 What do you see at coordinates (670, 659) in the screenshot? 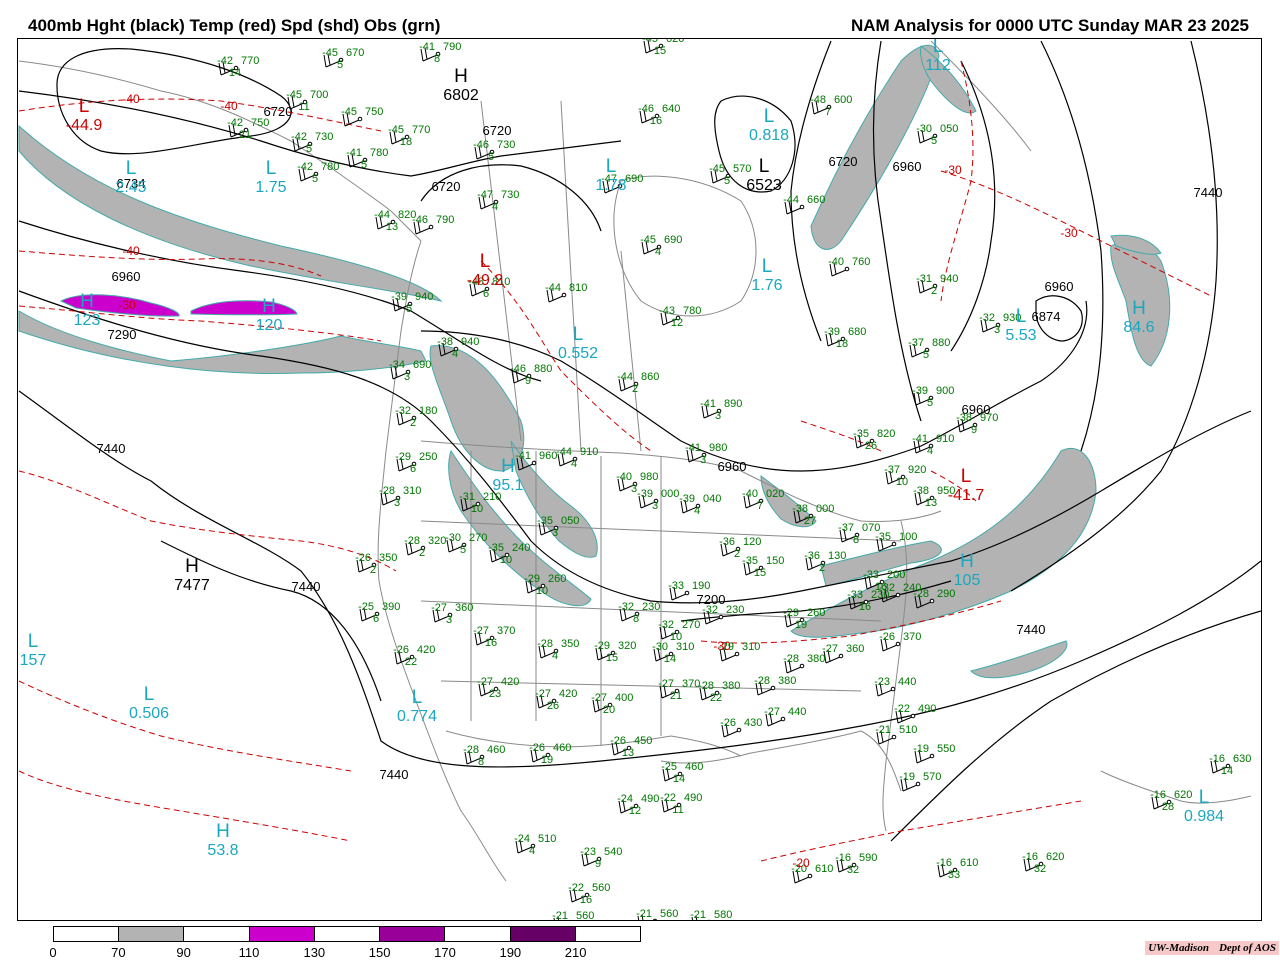
I see `obs-dewpoint-depression: 14` at bounding box center [670, 659].